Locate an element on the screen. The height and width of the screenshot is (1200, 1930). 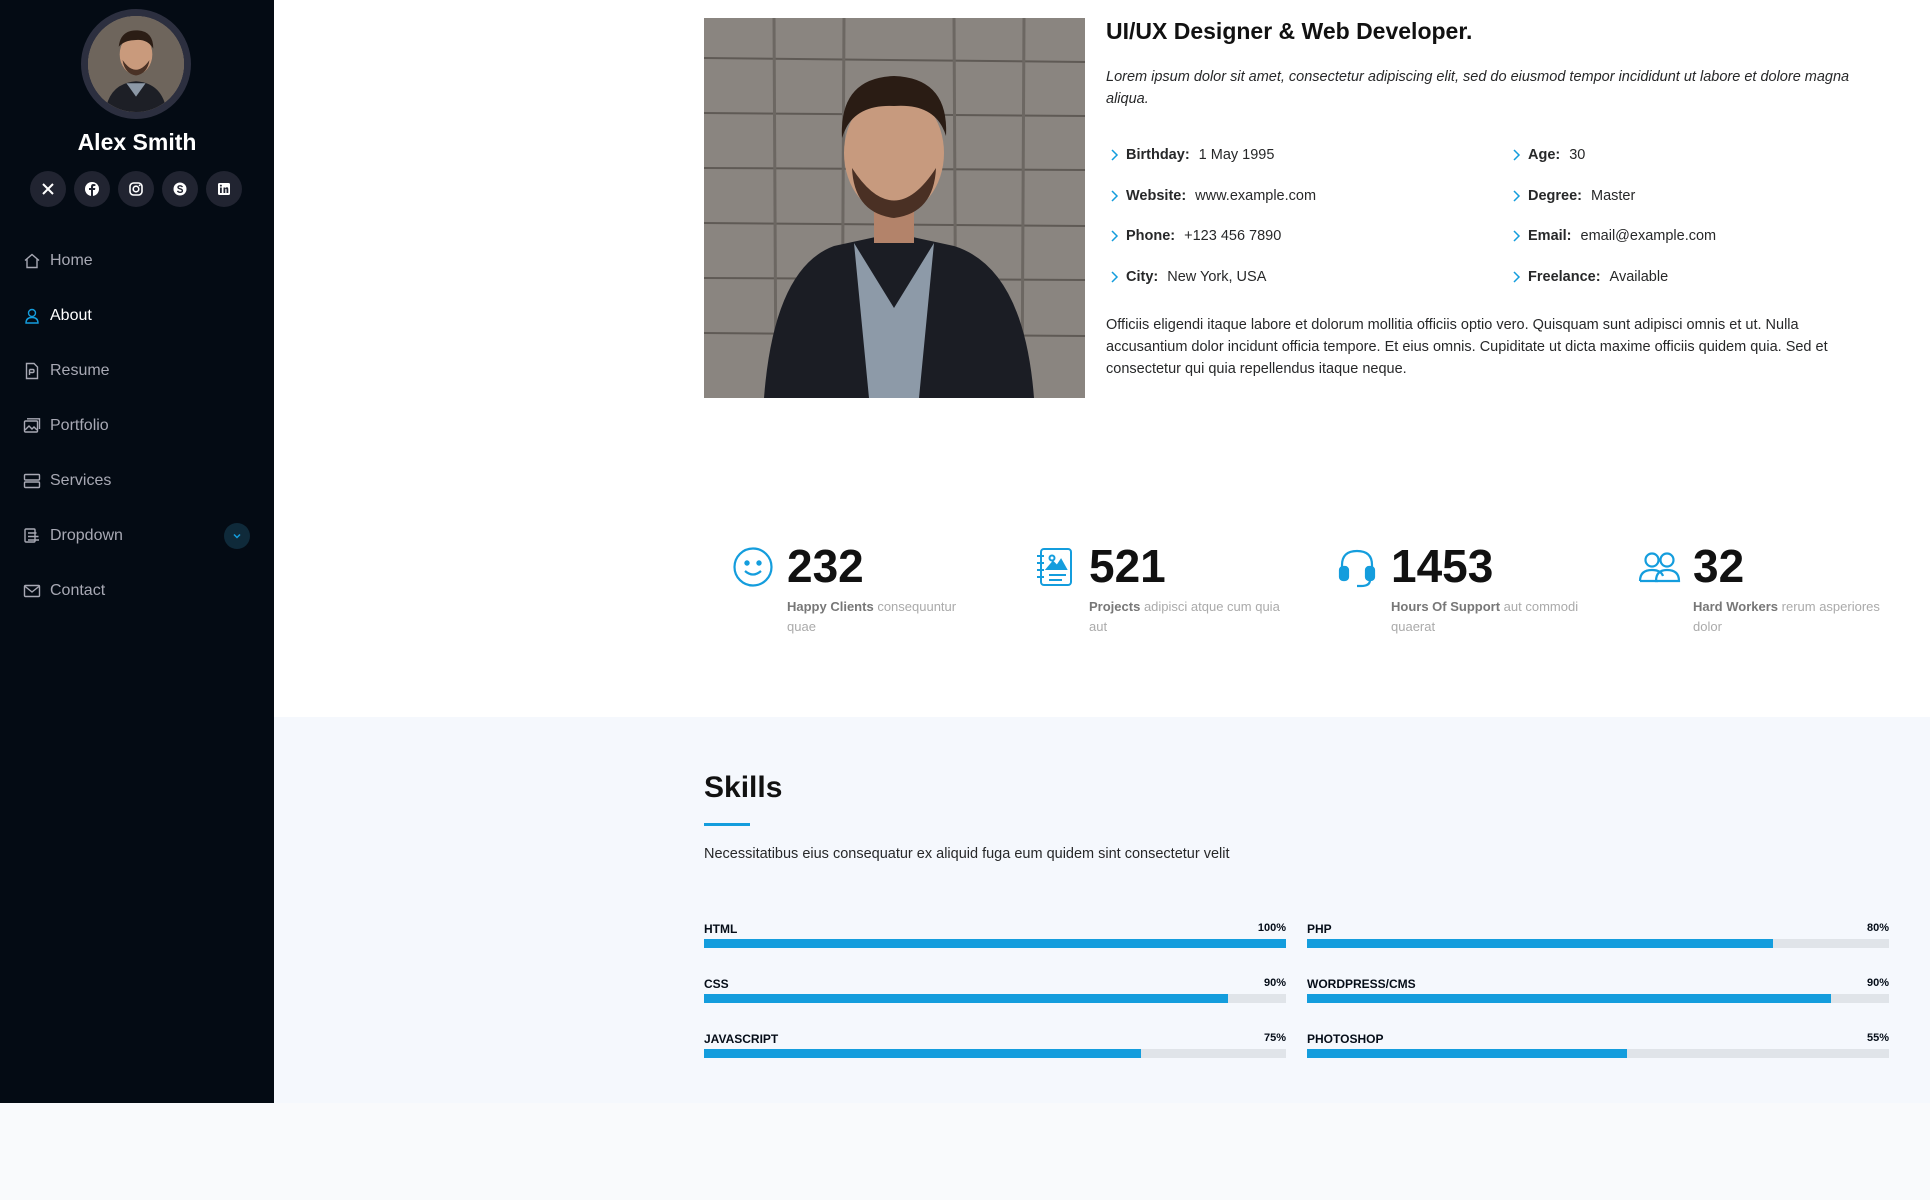
file-icon is located at coordinates (32, 371).